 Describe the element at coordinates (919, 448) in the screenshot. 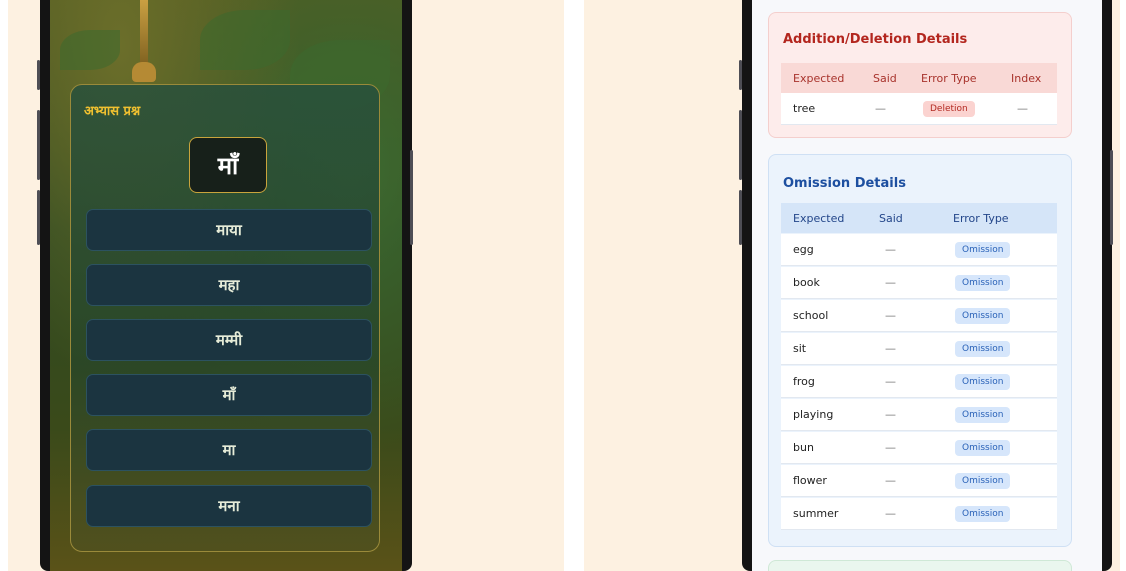

I see `table-row: bun — Omission` at that location.